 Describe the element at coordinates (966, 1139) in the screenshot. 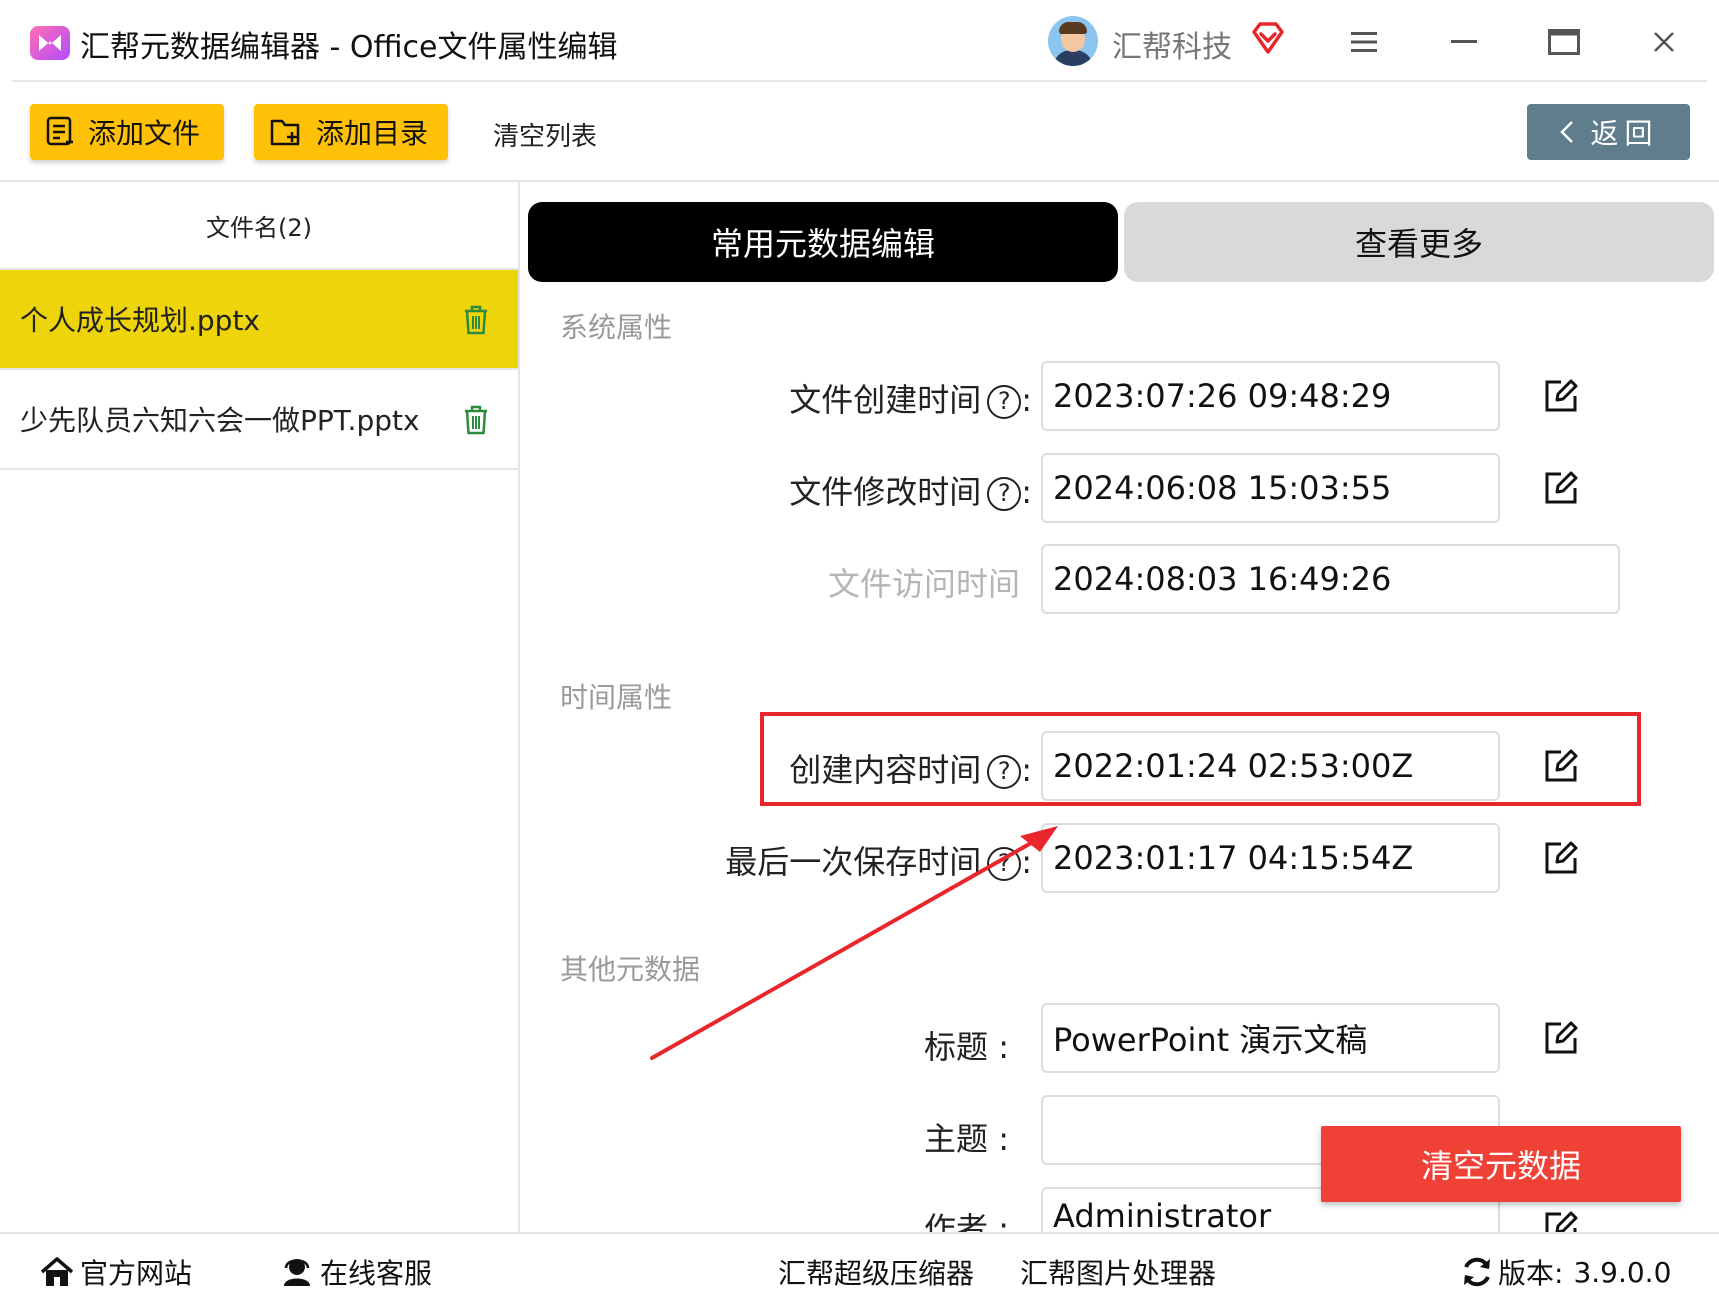

I see `subject-label: 主题 :` at that location.